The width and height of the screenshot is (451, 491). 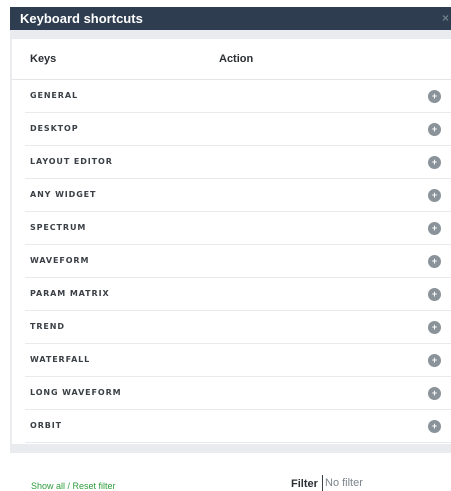 What do you see at coordinates (238, 129) in the screenshot?
I see `shortcut-group-row: DESKTOP +` at bounding box center [238, 129].